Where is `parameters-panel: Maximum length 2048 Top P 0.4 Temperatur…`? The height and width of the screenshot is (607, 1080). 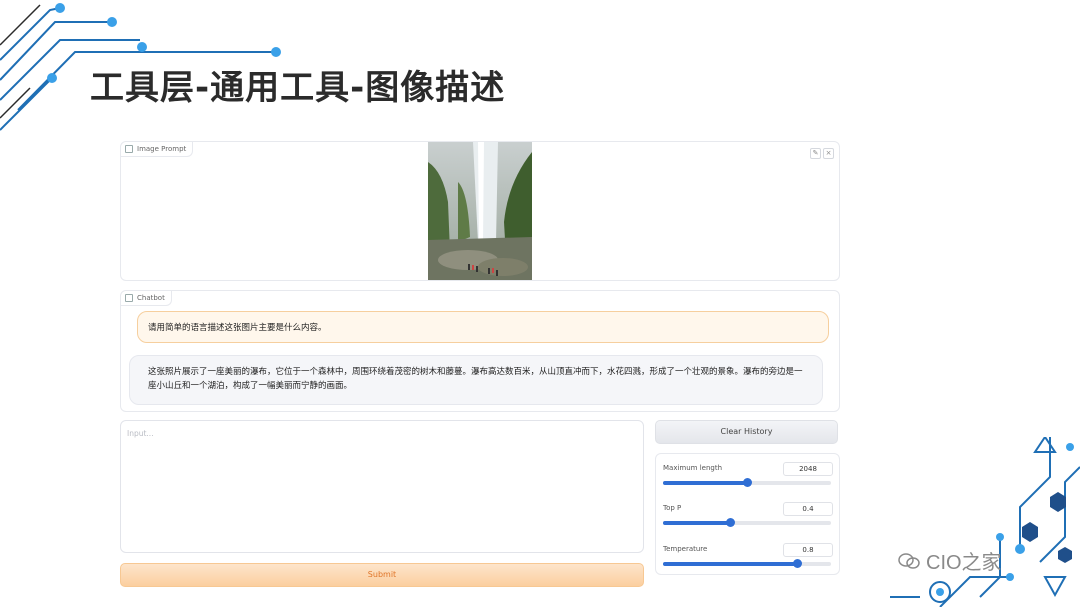 parameters-panel: Maximum length 2048 Top P 0.4 Temperatur… is located at coordinates (747, 514).